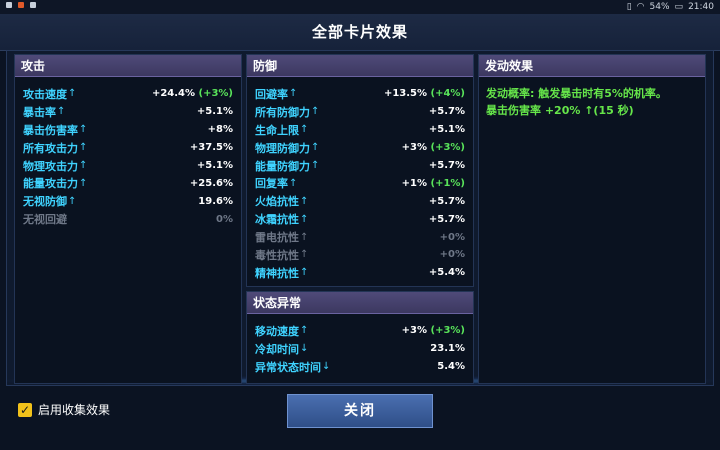 This screenshot has height=450, width=720. What do you see at coordinates (592, 66) in the screenshot?
I see `trigger-effect-panel-header: 发动效果` at bounding box center [592, 66].